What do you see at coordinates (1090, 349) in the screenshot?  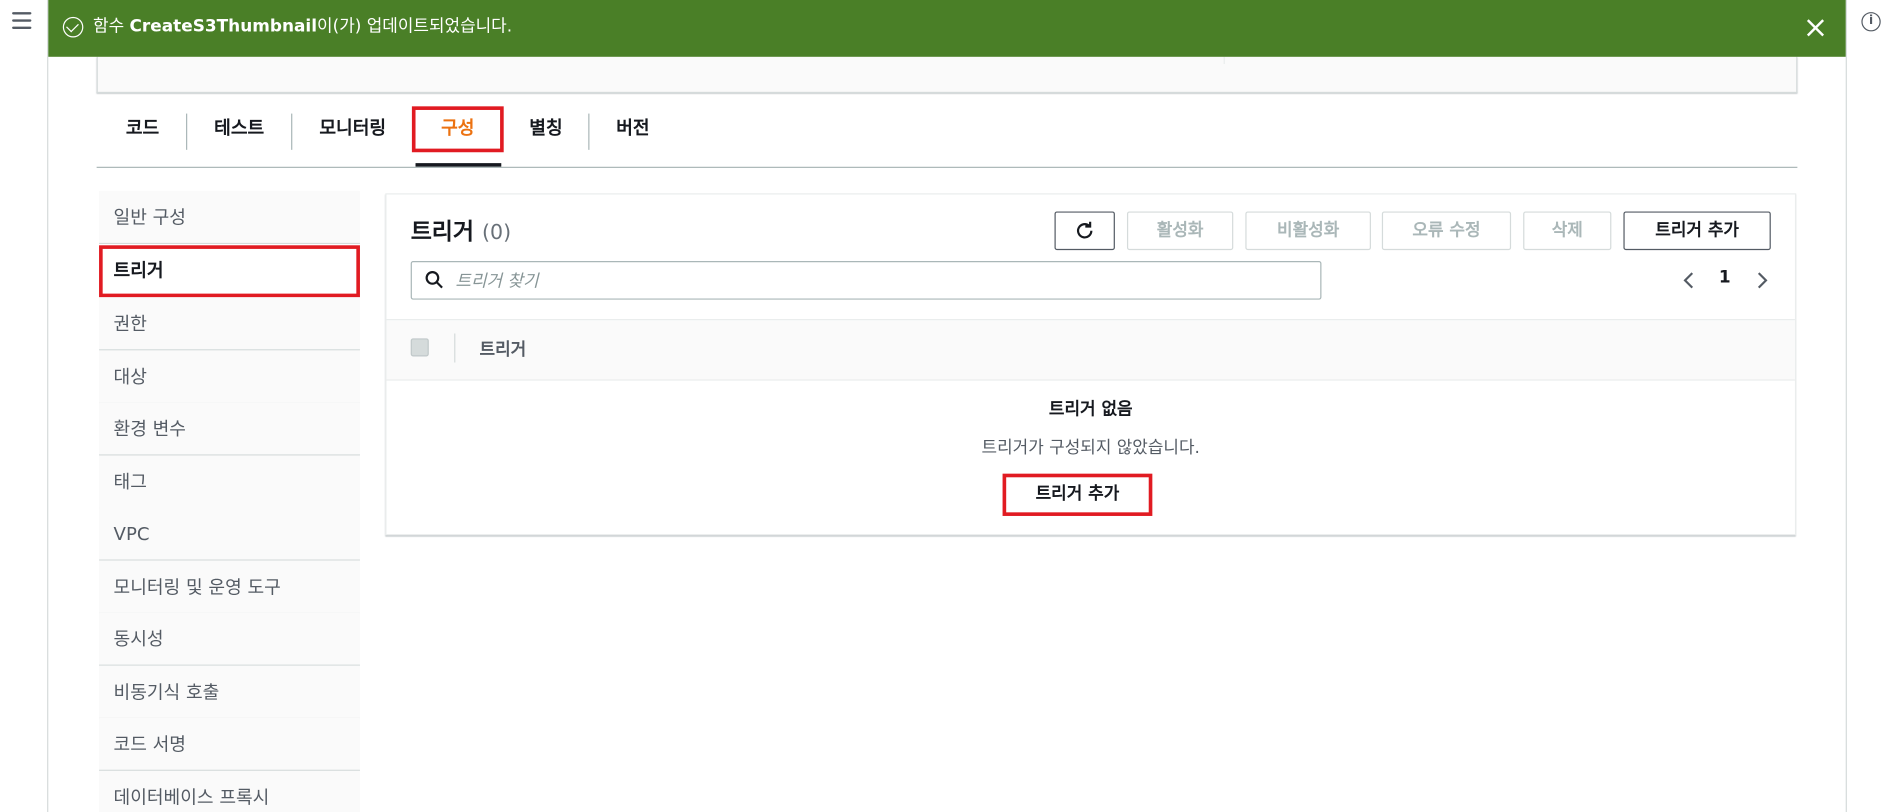 I see `table-header` at bounding box center [1090, 349].